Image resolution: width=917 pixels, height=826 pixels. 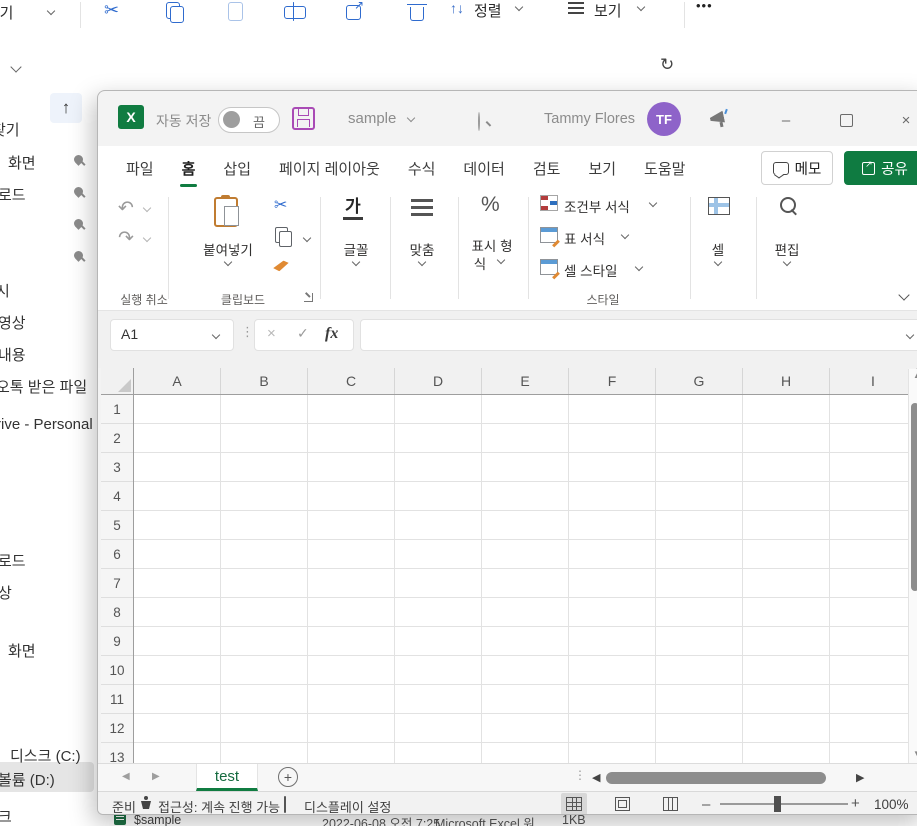 What do you see at coordinates (227, 777) in the screenshot?
I see `sheet-tab-test: test` at bounding box center [227, 777].